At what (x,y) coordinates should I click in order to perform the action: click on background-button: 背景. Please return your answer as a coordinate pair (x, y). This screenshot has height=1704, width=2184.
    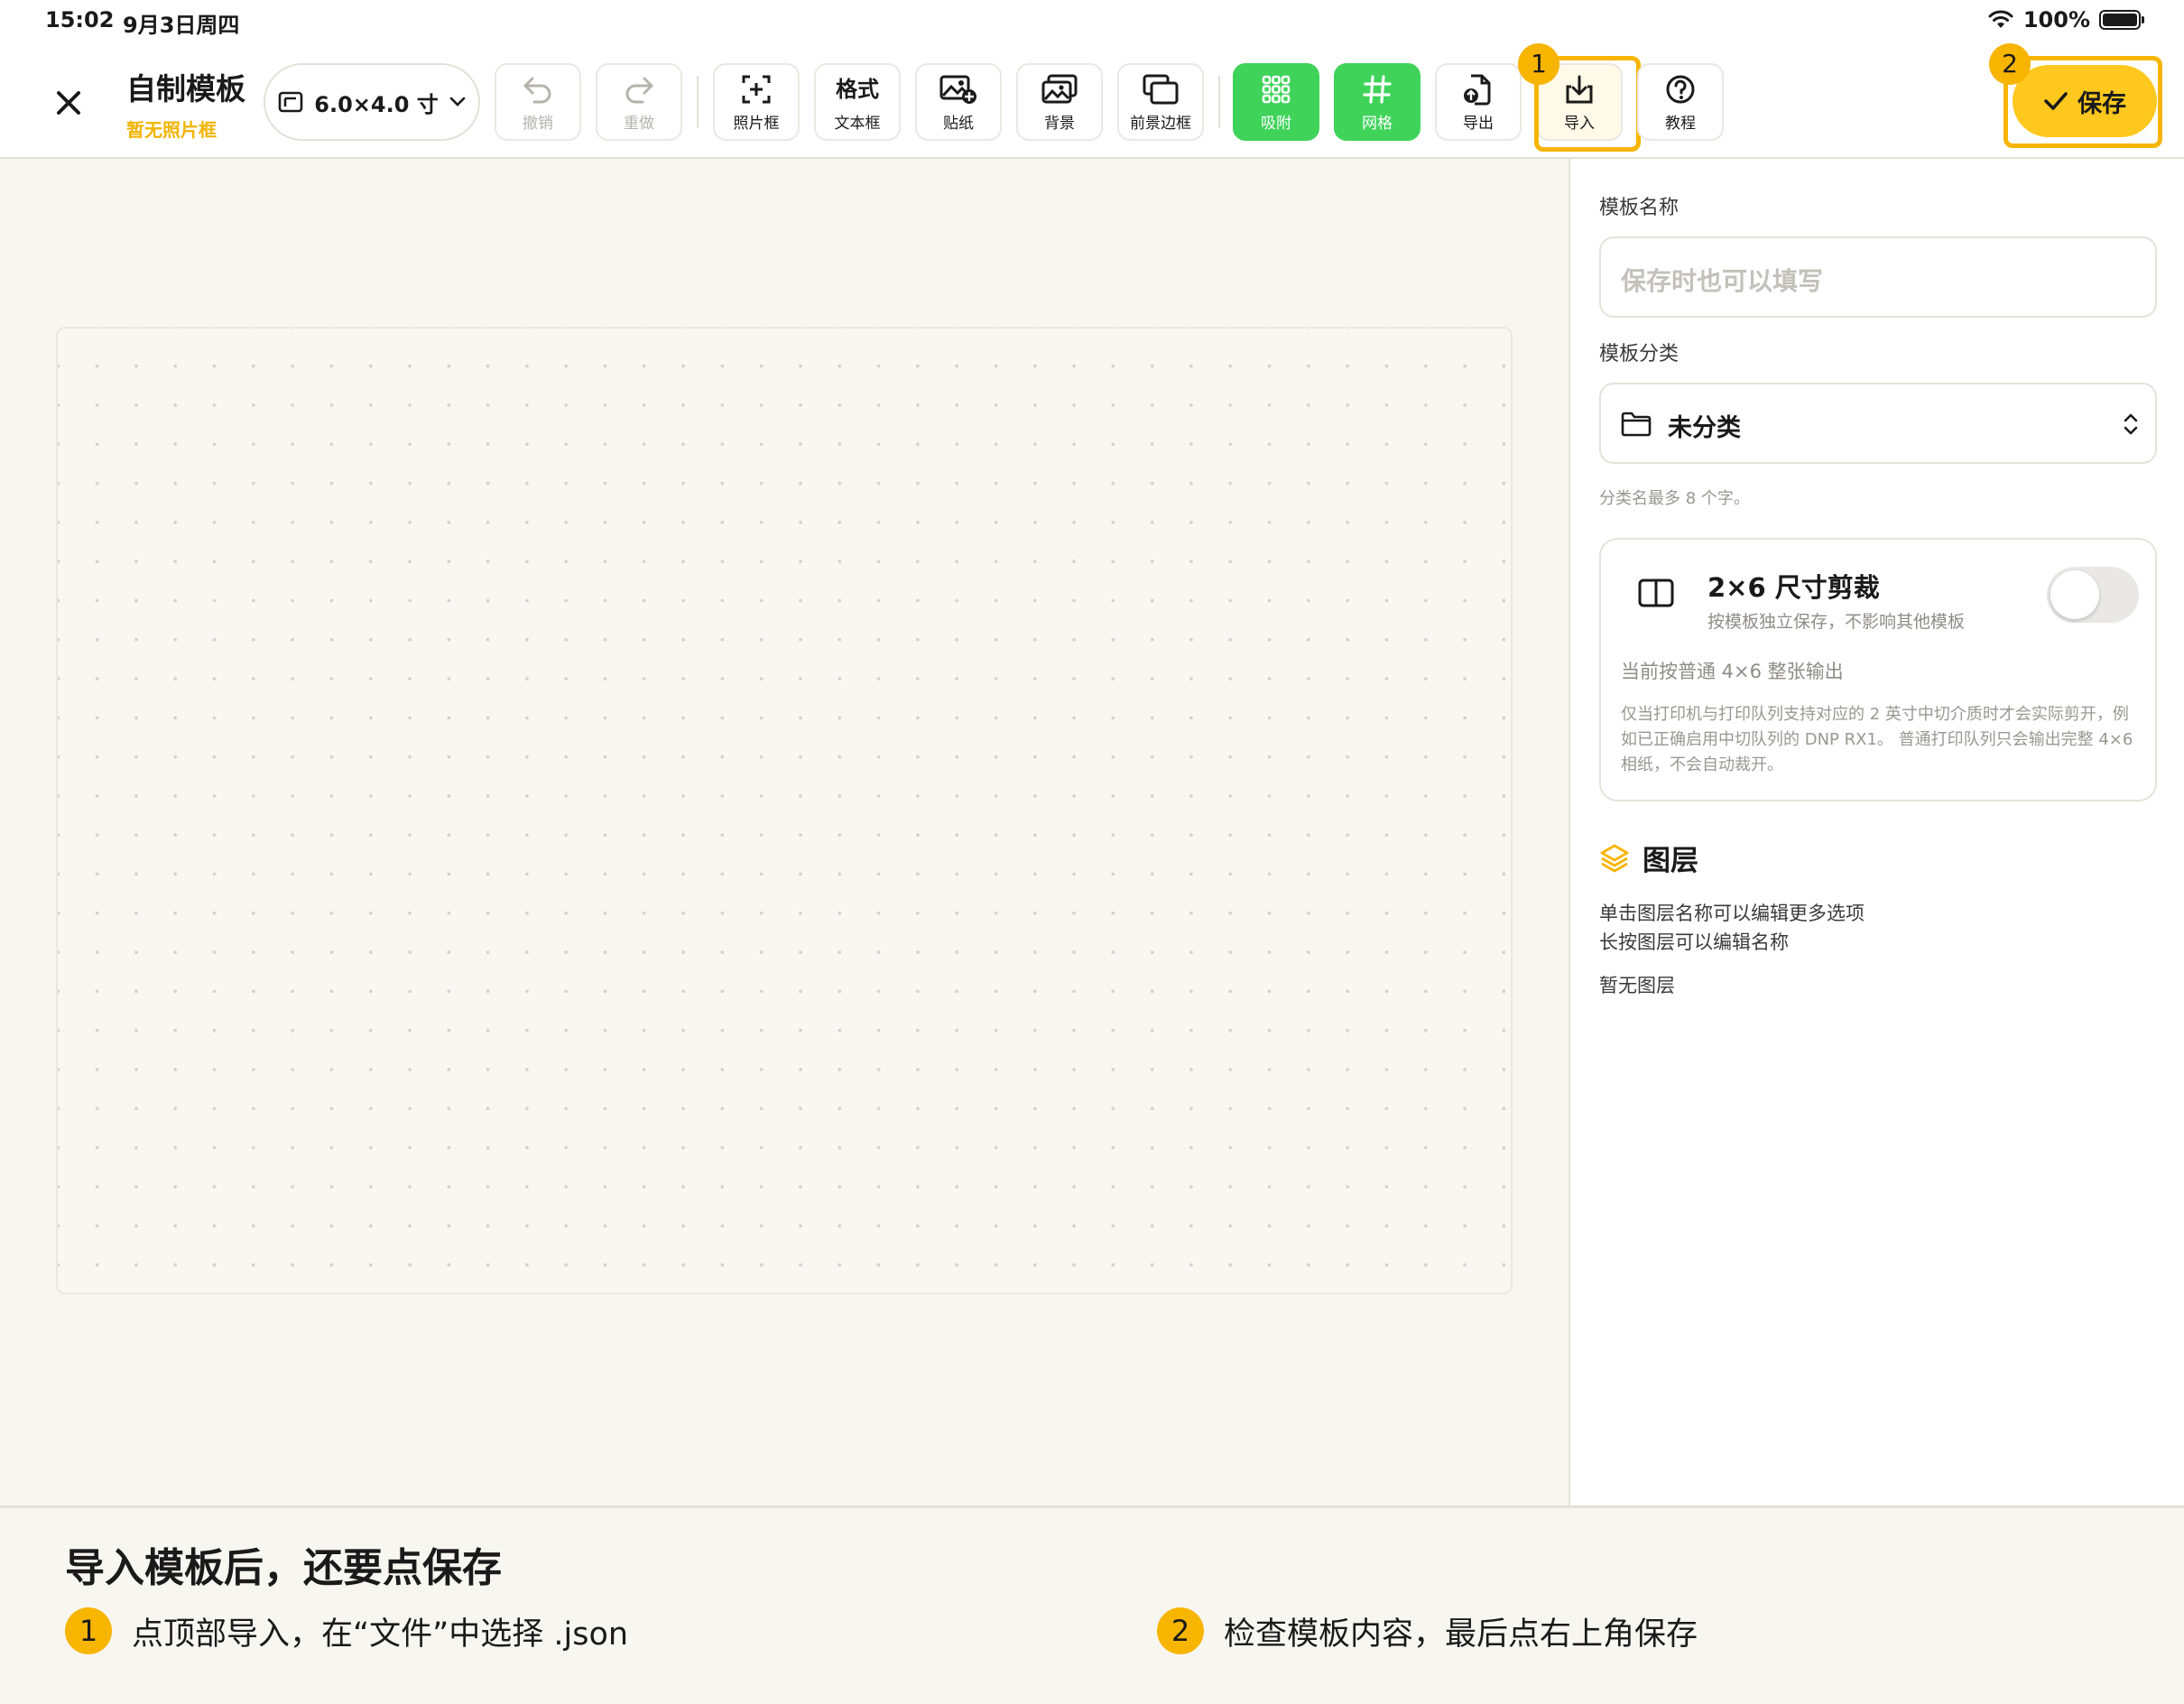
    Looking at the image, I should click on (1059, 102).